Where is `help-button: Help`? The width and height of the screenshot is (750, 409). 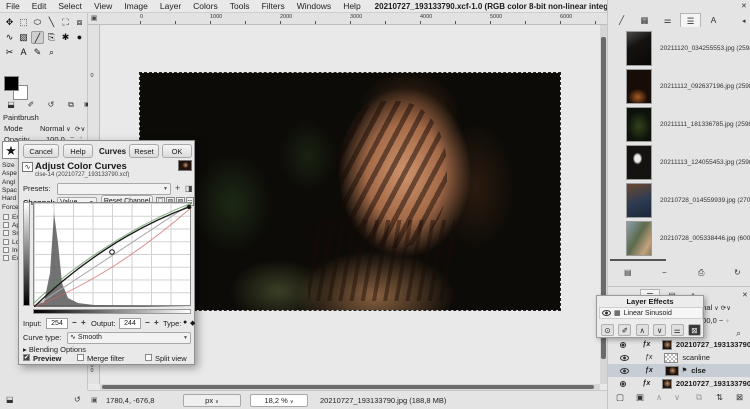 help-button: Help is located at coordinates (78, 151).